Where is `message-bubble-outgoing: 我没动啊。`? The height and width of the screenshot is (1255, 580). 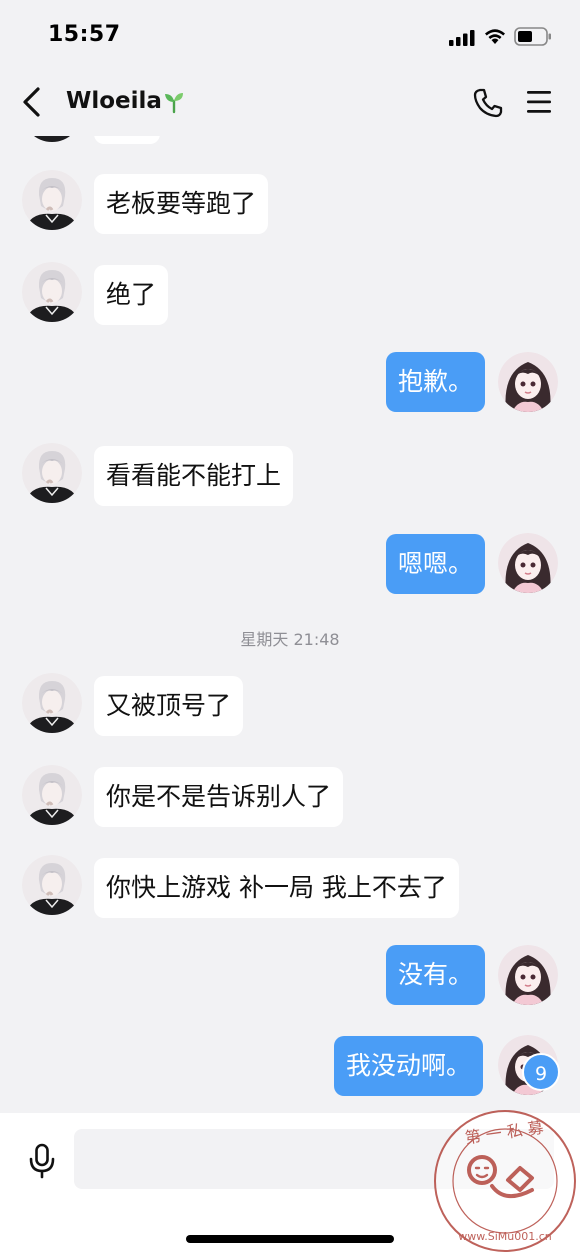
message-bubble-outgoing: 我没动啊。 is located at coordinates (409, 1066).